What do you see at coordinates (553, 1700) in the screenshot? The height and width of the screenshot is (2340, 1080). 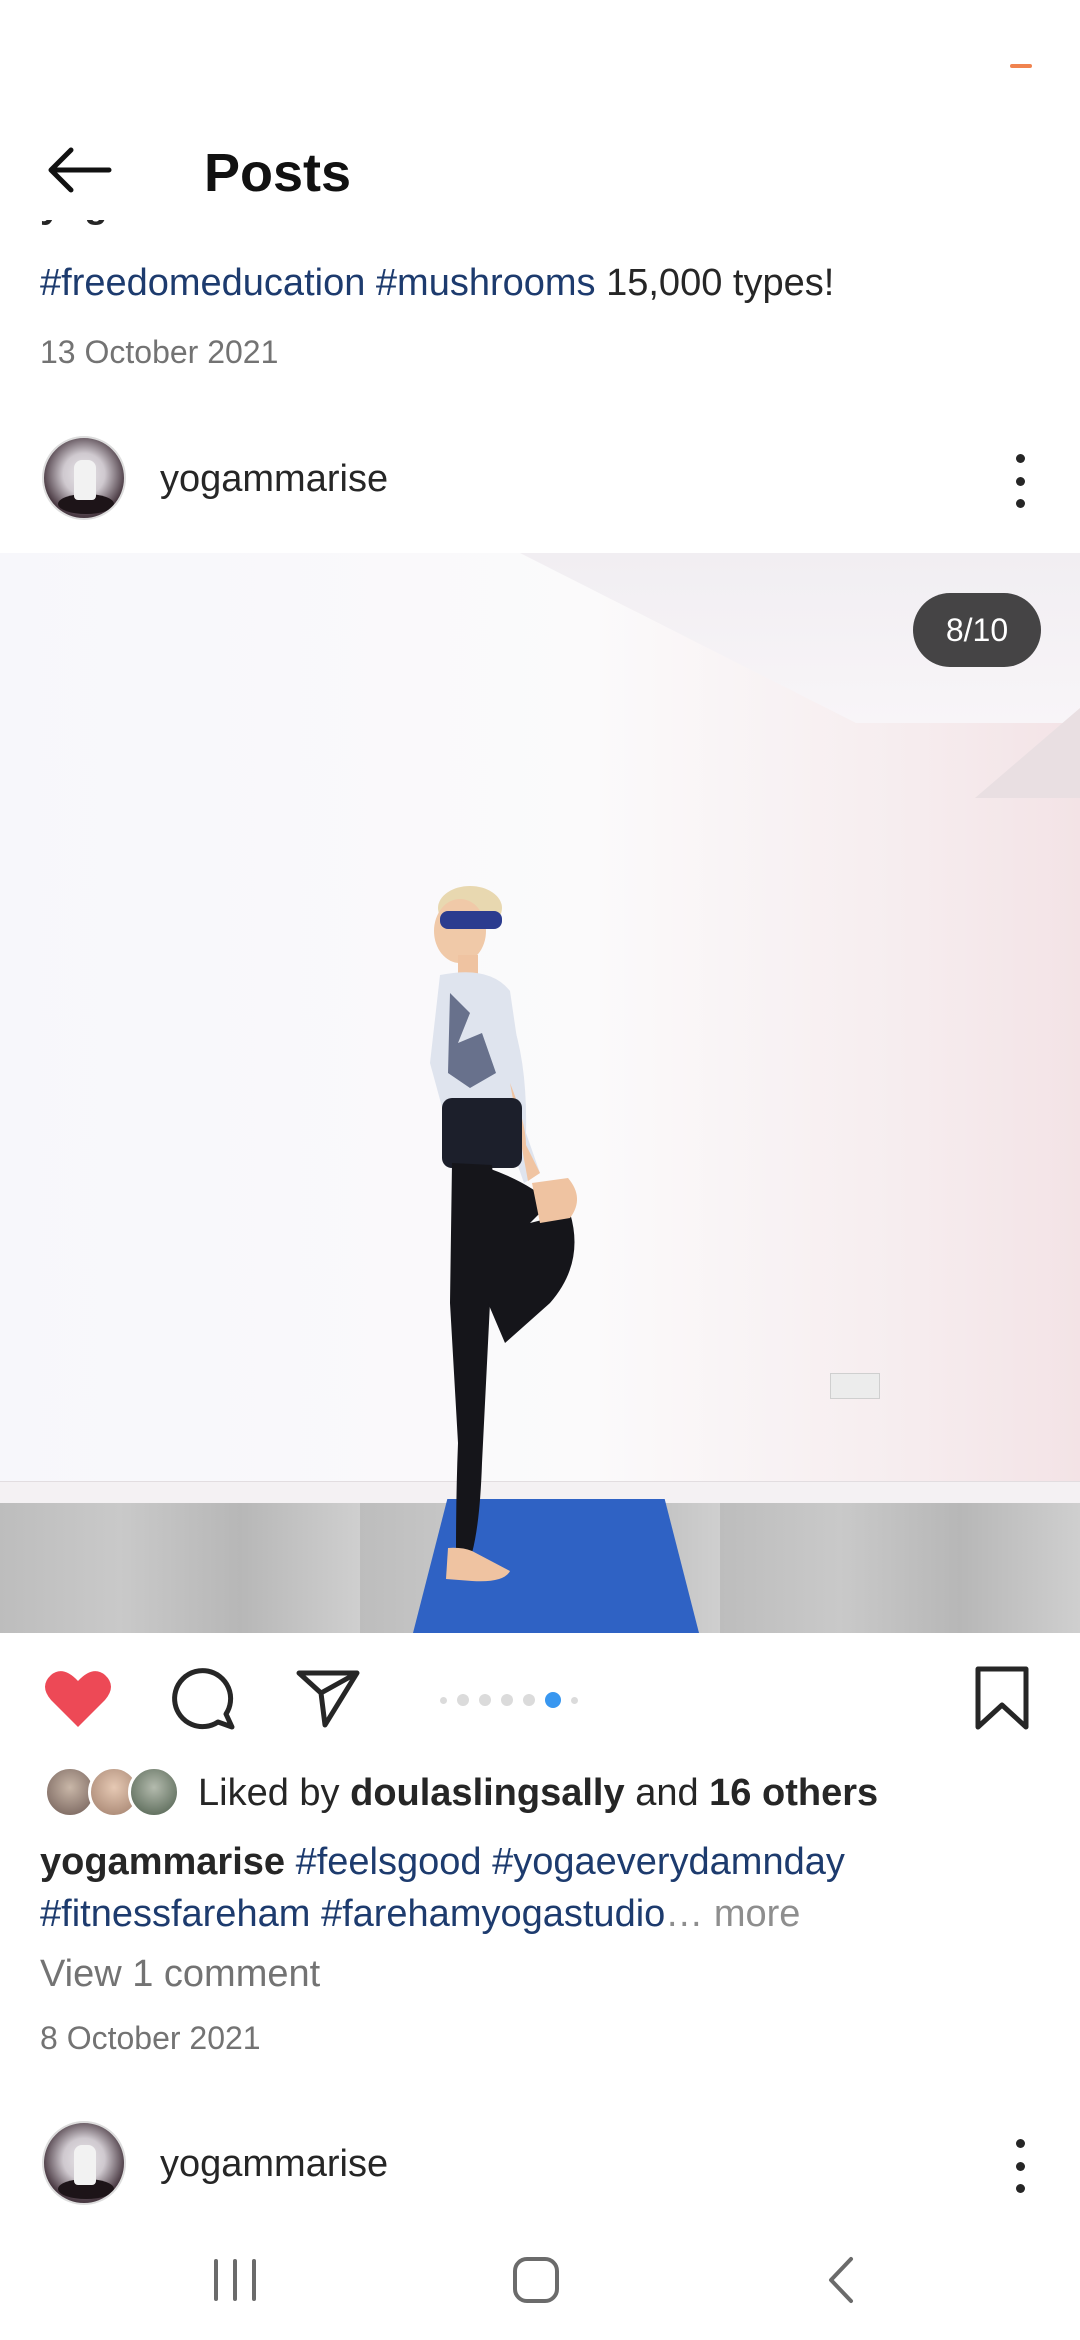 I see `carousel-dot-active` at bounding box center [553, 1700].